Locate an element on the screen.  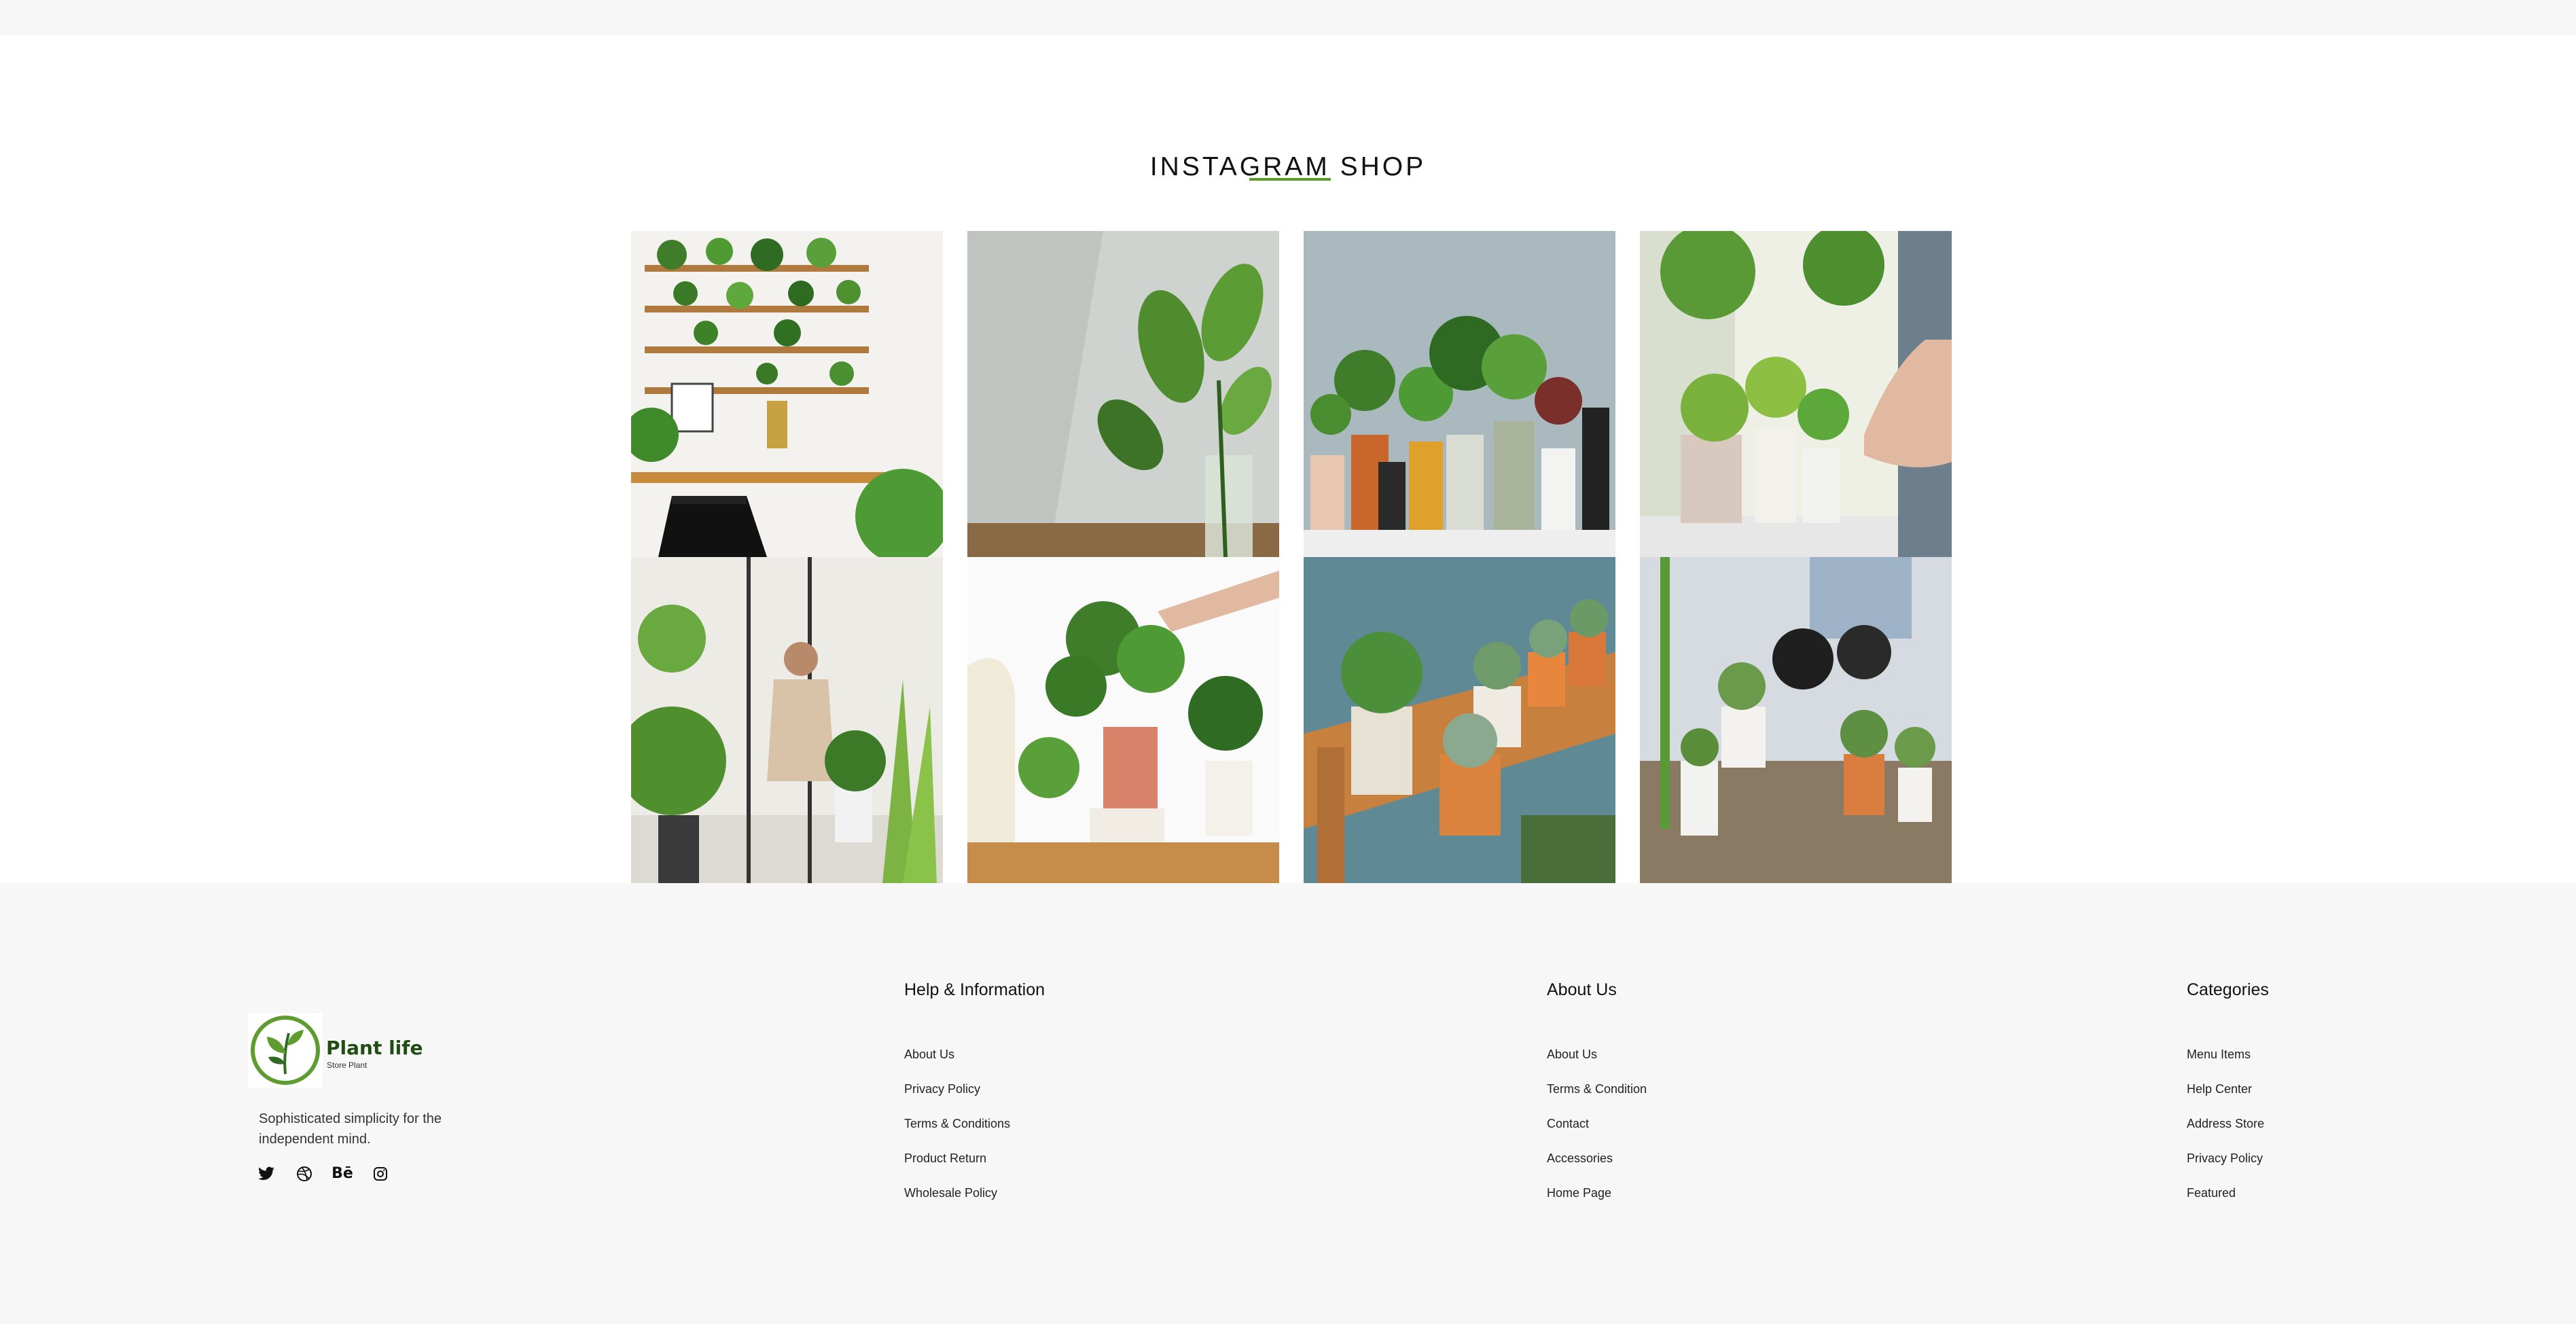
brand-name: Plant life is located at coordinates (374, 1048).